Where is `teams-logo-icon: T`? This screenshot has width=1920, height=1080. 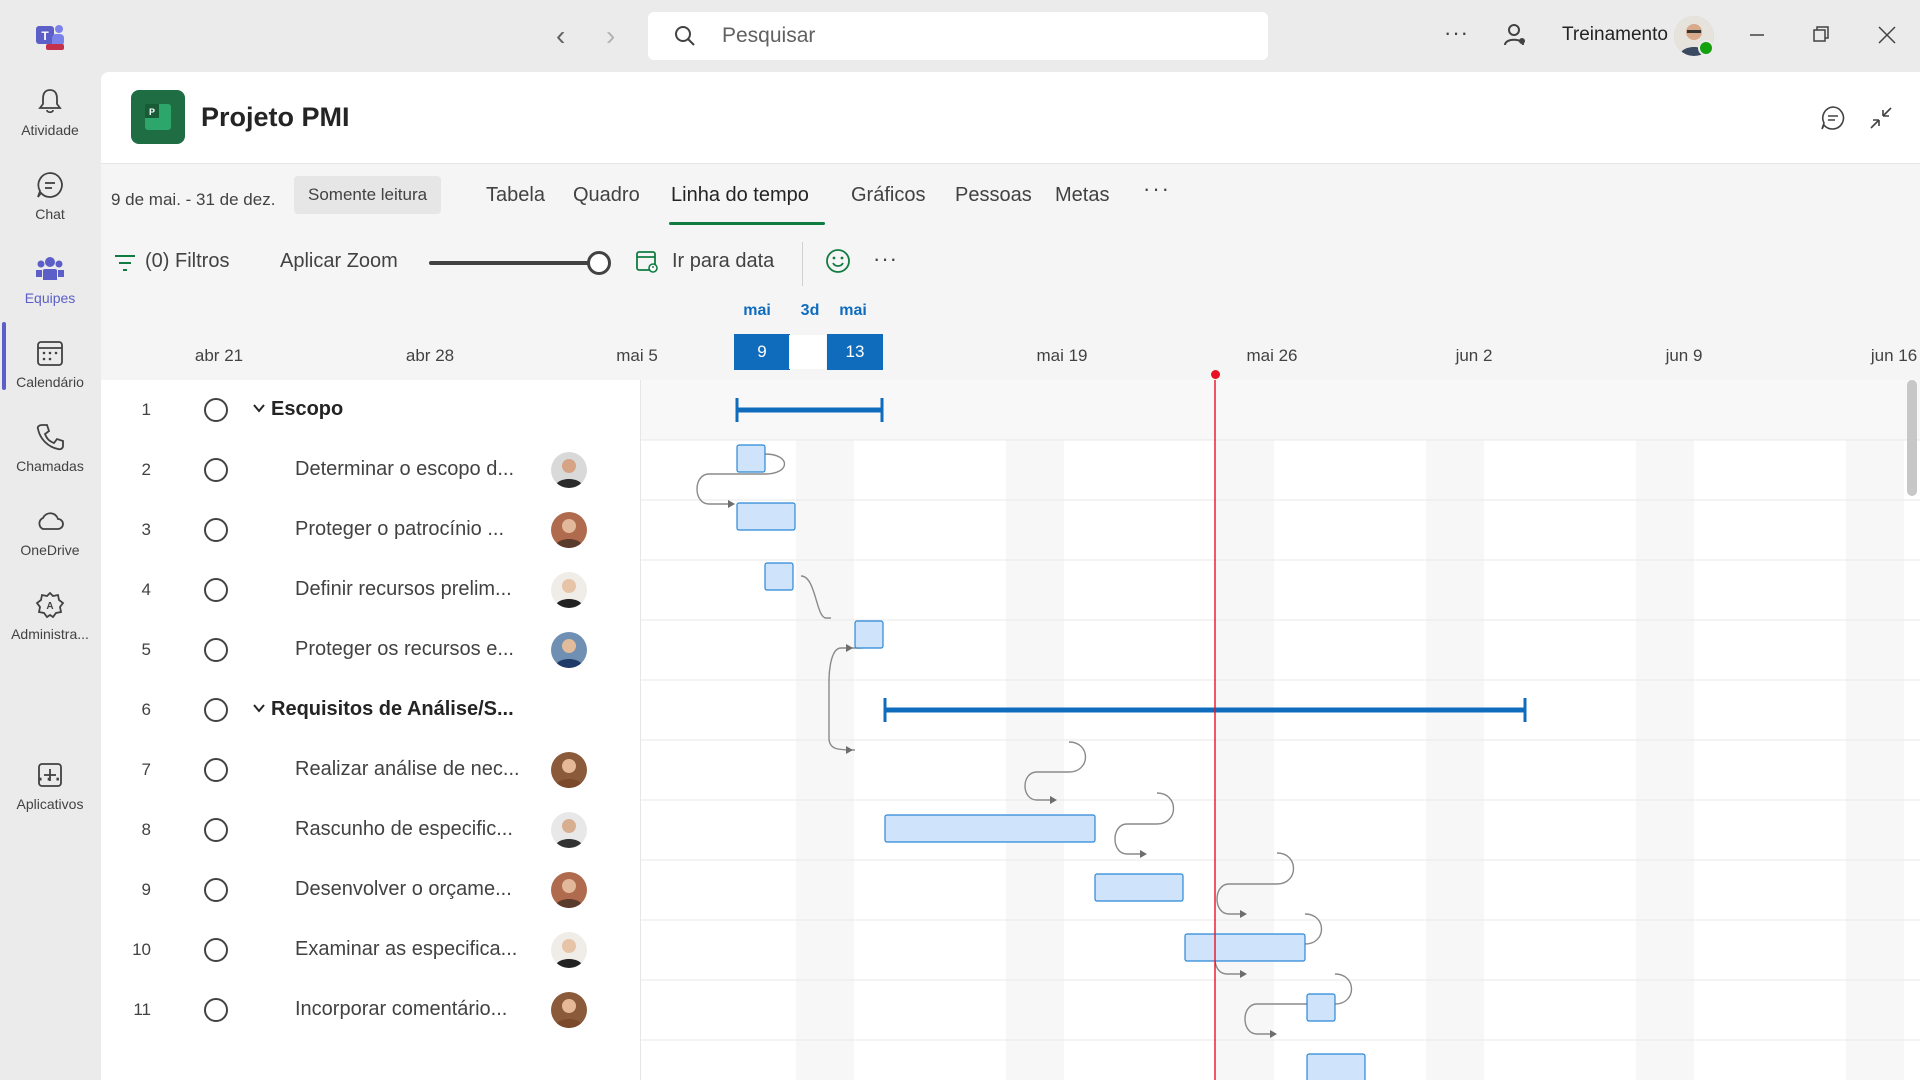
teams-logo-icon: T is located at coordinates (50, 36).